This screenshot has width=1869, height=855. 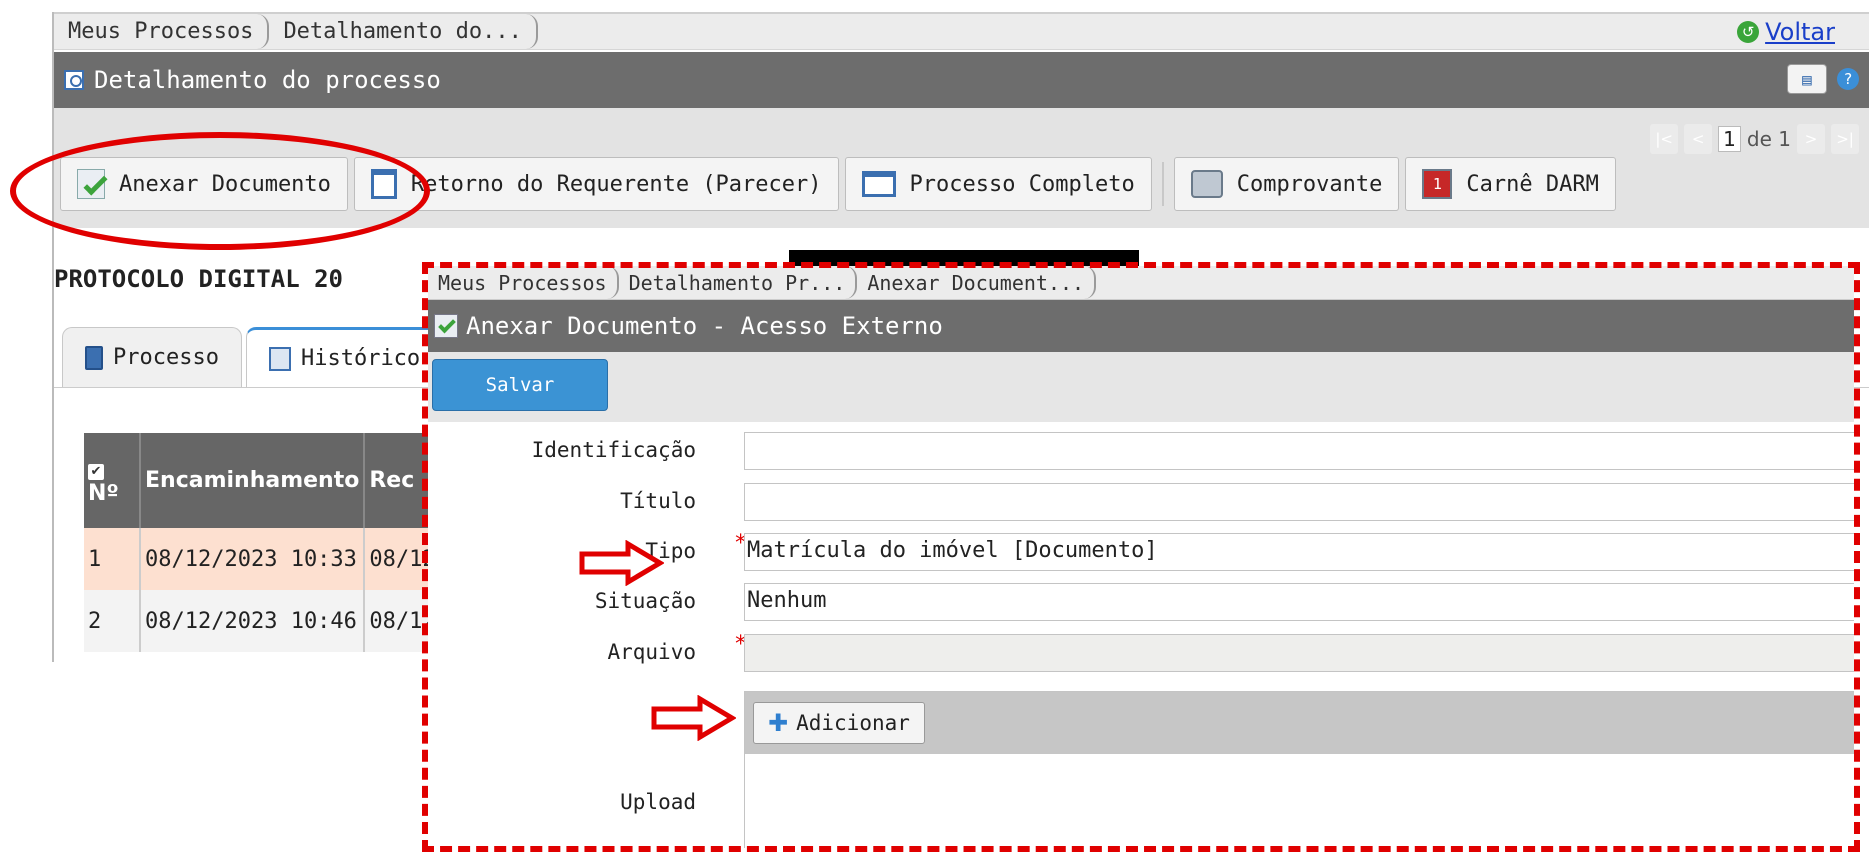 I want to click on dialog-title: Anexar Documento - Acesso Externo, so click(x=704, y=326).